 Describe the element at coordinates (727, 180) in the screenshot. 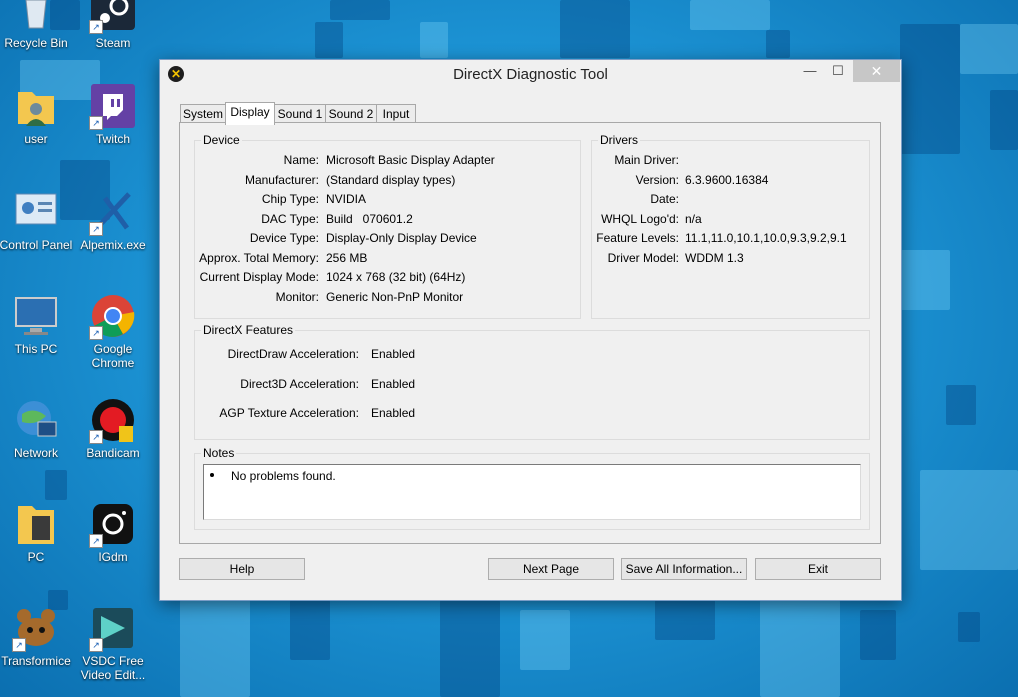

I see `version-value: 6.3.9600.16384` at that location.